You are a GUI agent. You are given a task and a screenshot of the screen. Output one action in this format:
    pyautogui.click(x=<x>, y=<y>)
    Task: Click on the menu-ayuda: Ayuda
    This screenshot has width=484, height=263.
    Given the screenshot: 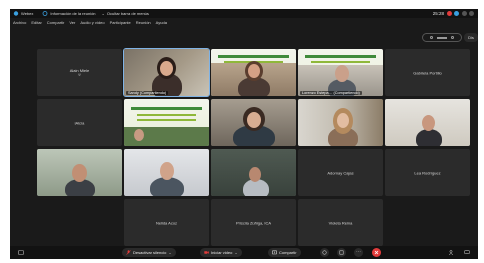 What is the action you would take?
    pyautogui.click(x=161, y=22)
    